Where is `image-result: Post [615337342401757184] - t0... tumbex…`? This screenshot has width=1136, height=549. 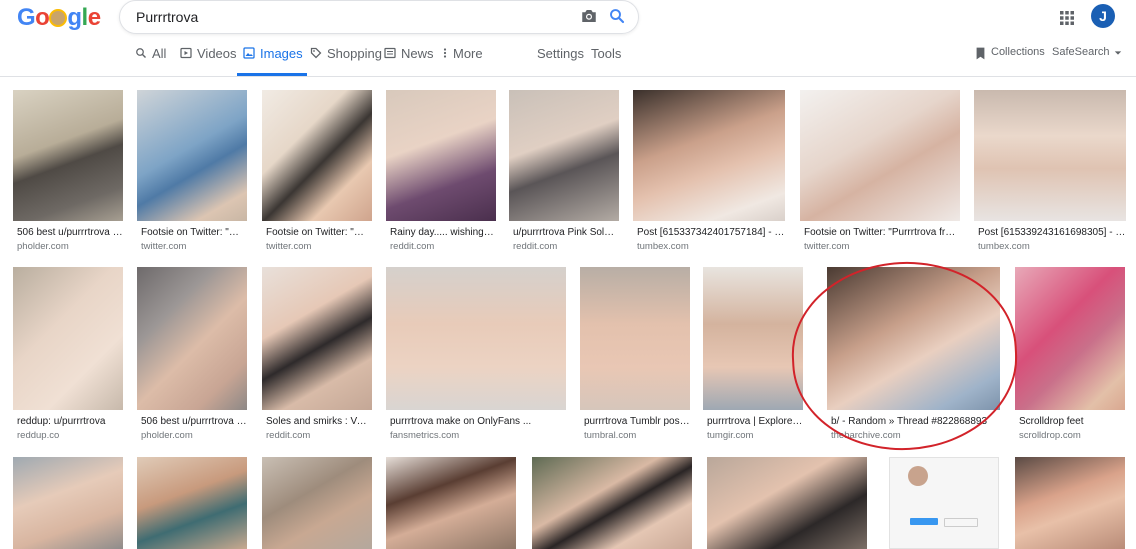 image-result: Post [615337342401757184] - t0... tumbex… is located at coordinates (709, 172).